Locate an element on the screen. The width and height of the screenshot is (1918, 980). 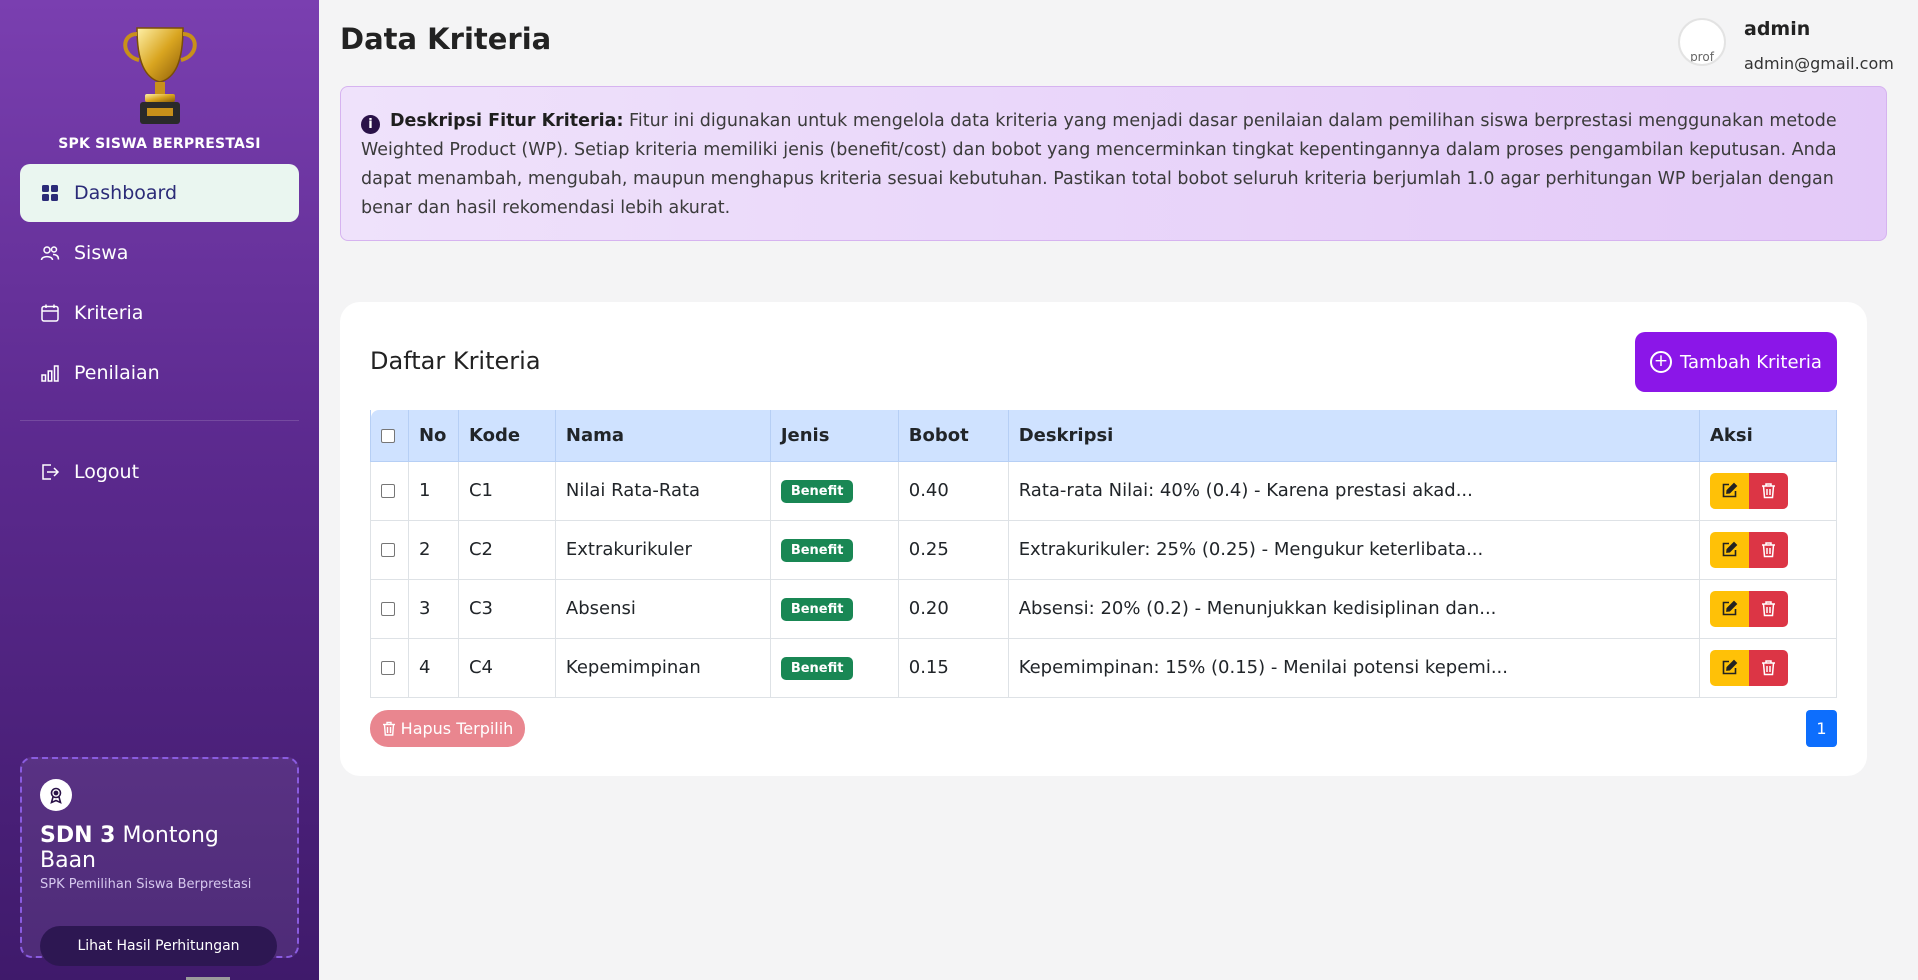
header-no: No is located at coordinates (433, 436).